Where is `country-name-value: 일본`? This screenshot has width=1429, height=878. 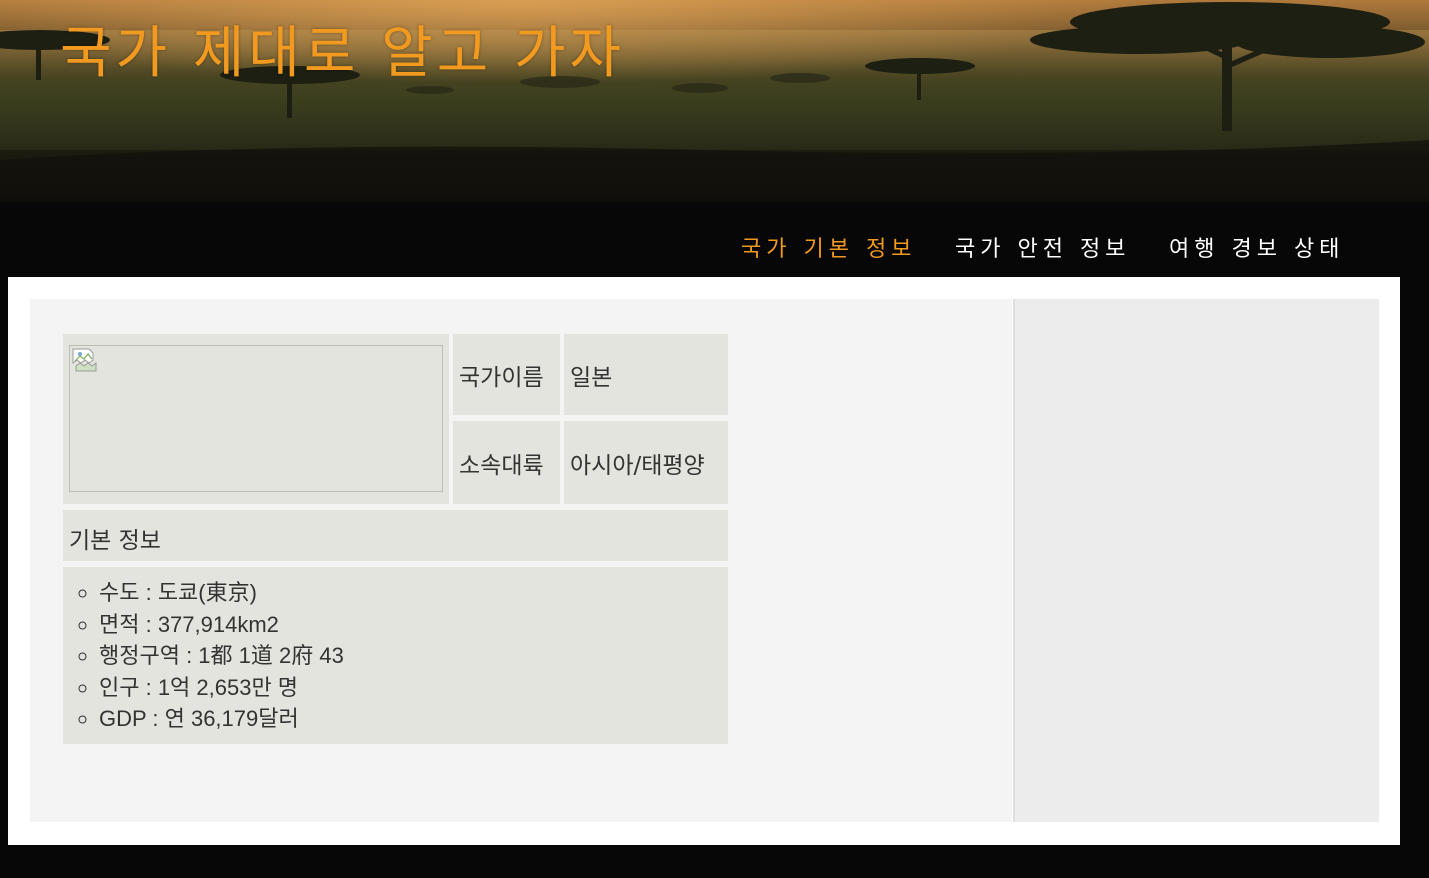
country-name-value: 일본 is located at coordinates (591, 378).